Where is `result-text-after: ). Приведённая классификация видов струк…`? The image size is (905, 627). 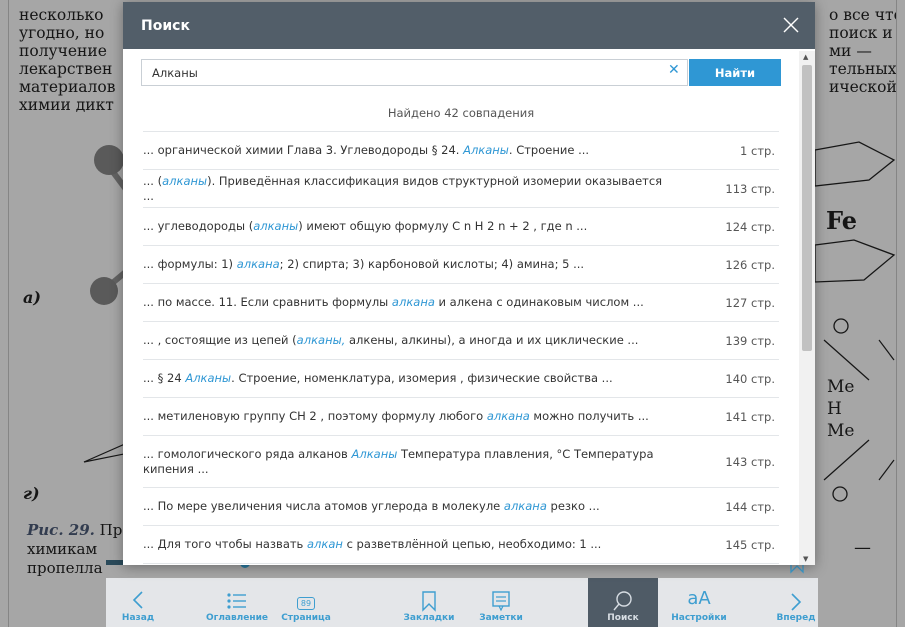 result-text-after: ). Приведённая классификация видов струк… is located at coordinates (403, 188).